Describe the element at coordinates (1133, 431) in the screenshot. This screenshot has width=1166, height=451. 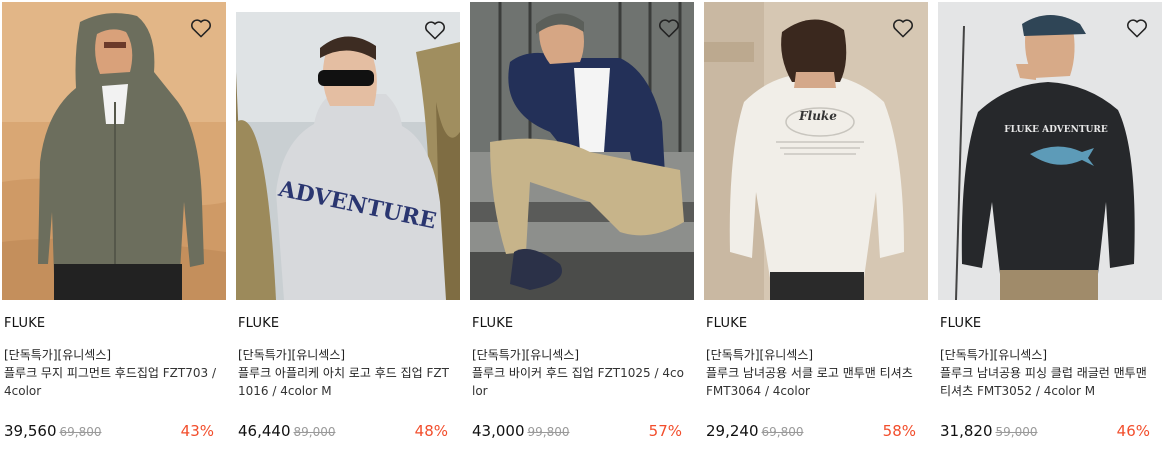
I see `discount-rate: 46%` at that location.